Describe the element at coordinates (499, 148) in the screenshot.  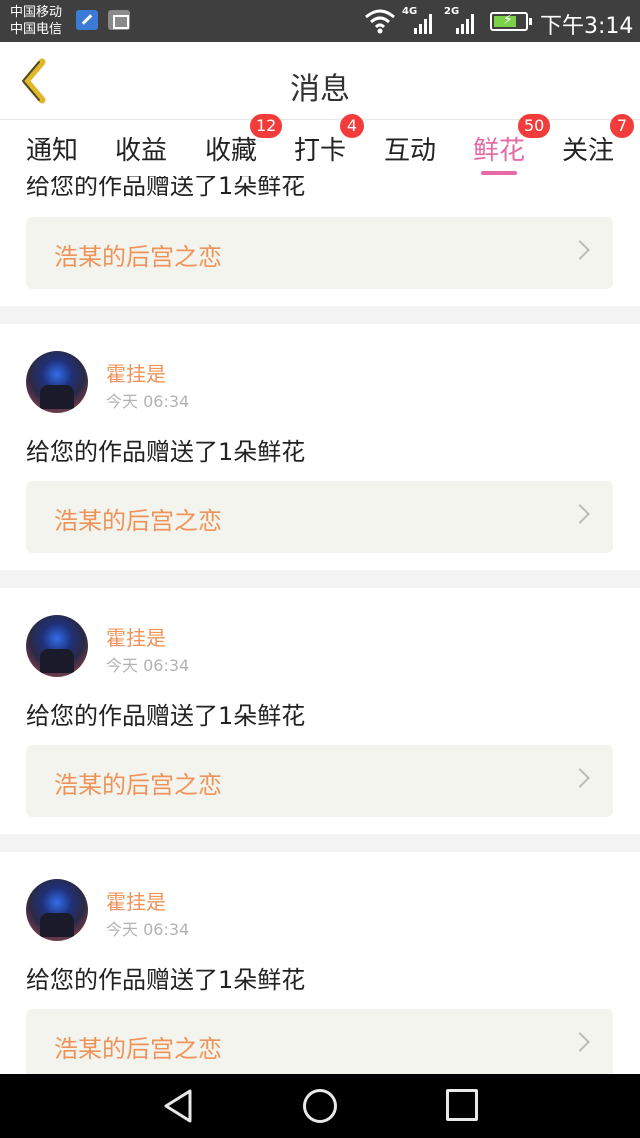
I see `tab-flowers: 鲜花` at that location.